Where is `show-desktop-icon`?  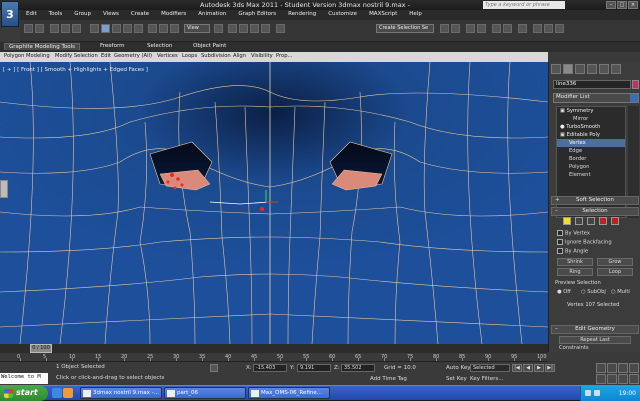 show-desktop-icon is located at coordinates (68, 393).